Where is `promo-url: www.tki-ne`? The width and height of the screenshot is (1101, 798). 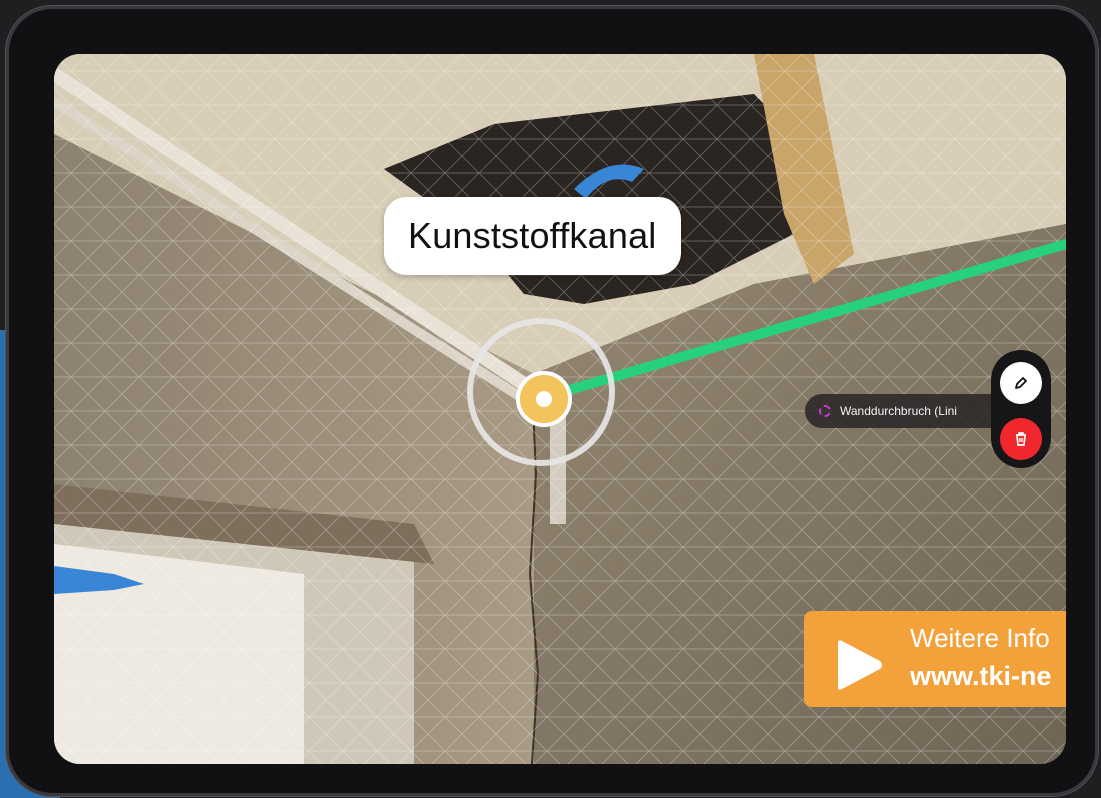 promo-url: www.tki-ne is located at coordinates (981, 676).